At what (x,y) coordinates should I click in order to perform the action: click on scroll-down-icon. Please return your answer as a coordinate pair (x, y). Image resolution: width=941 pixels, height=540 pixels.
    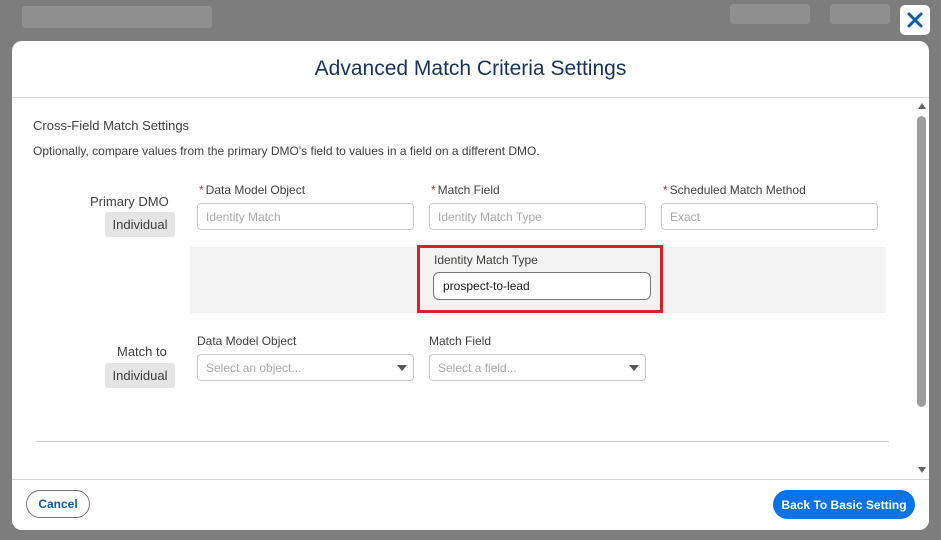
    Looking at the image, I should click on (922, 470).